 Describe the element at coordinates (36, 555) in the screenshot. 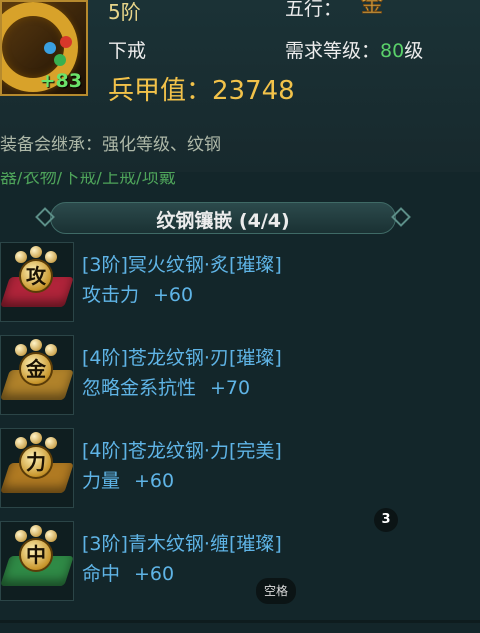

I see `hit-emblem-icon: 中` at that location.